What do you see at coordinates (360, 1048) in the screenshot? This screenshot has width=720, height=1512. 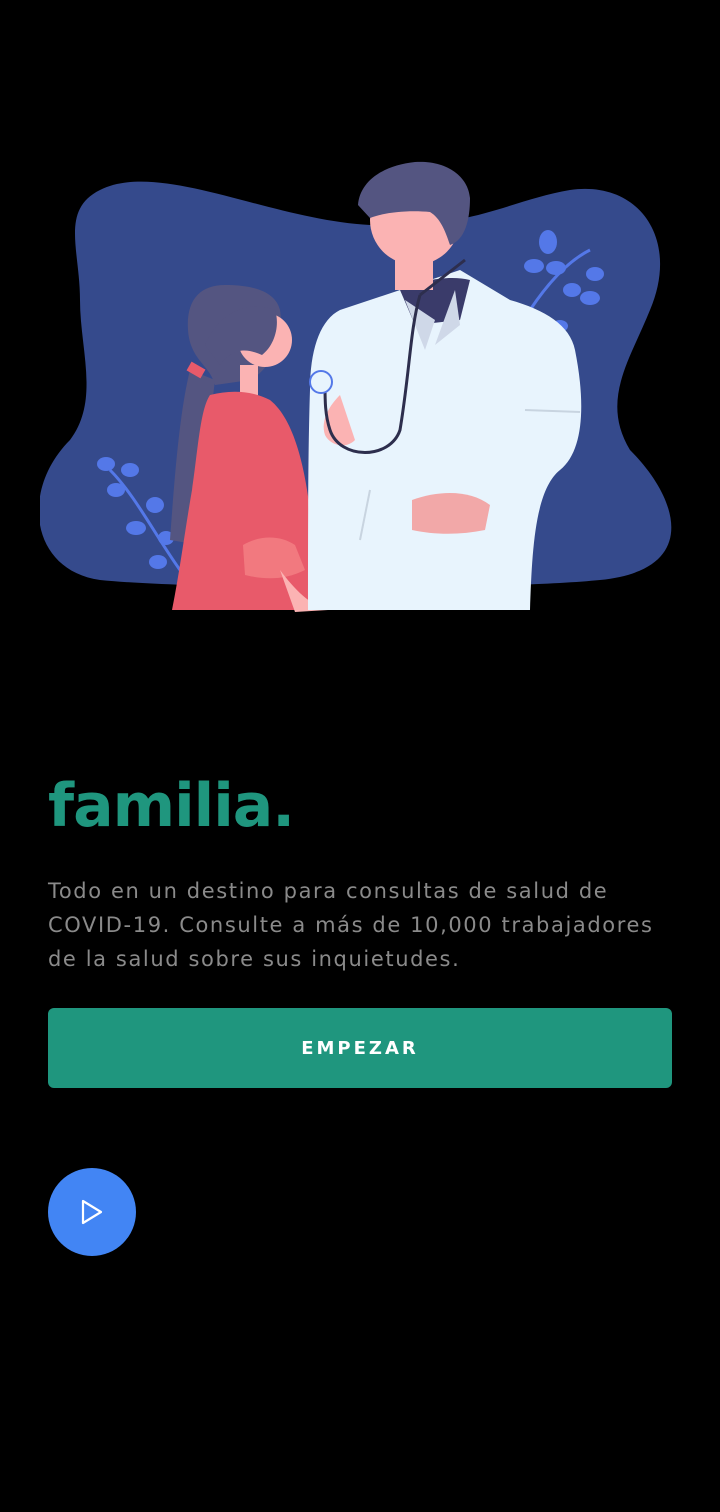 I see `start-button: EMPEZAR` at bounding box center [360, 1048].